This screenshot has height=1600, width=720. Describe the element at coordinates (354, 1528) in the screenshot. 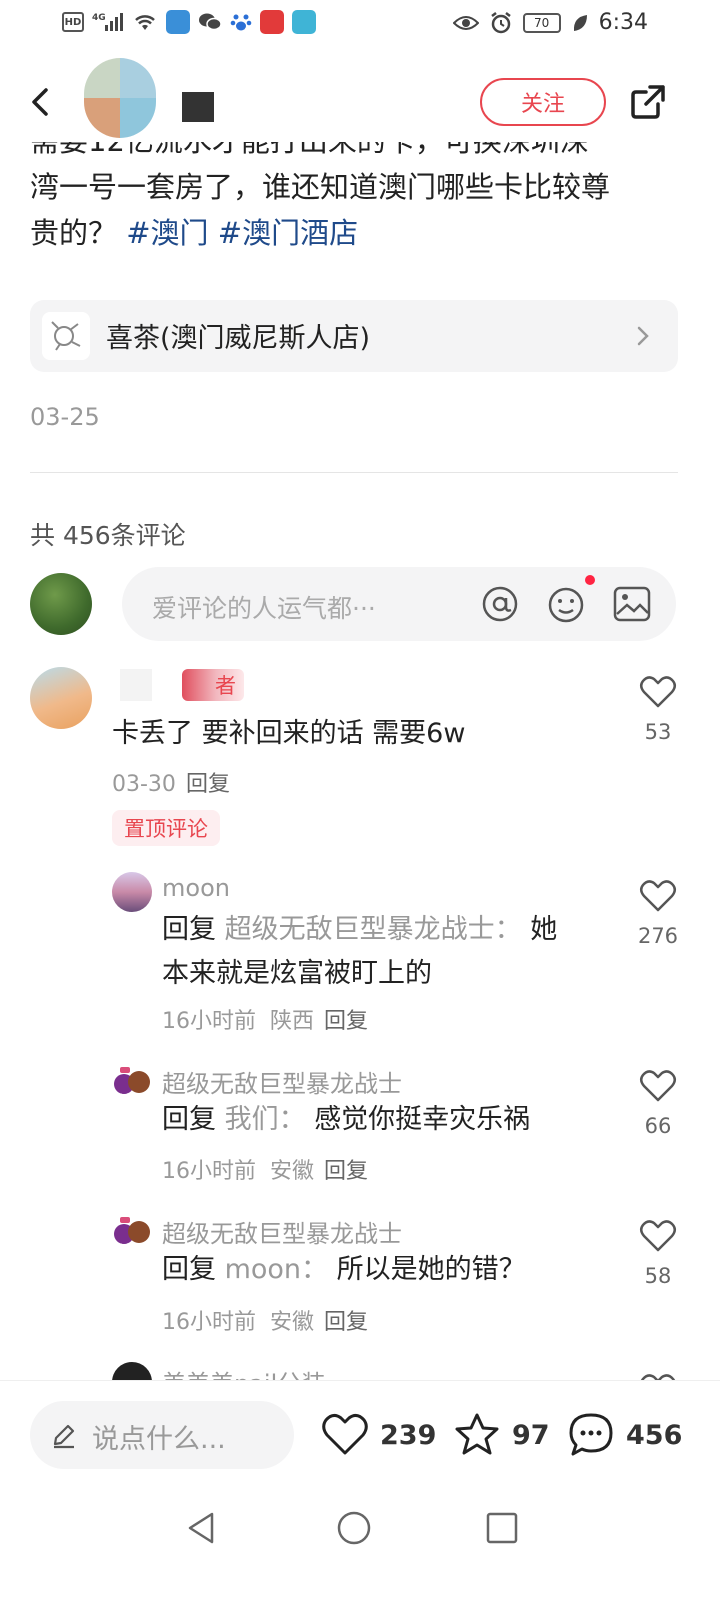

I see `nav-home-icon` at that location.